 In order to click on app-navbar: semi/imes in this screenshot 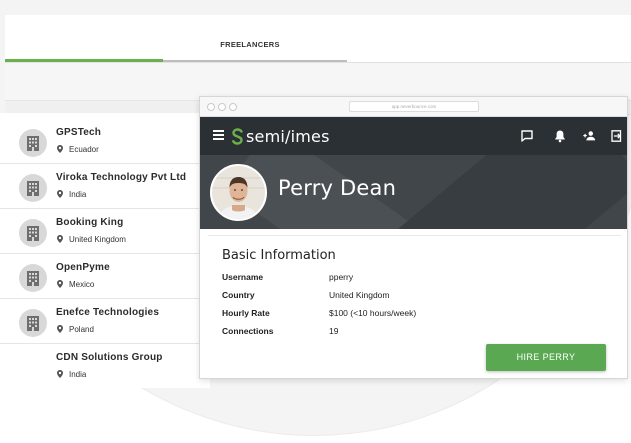, I will do `click(413, 136)`.